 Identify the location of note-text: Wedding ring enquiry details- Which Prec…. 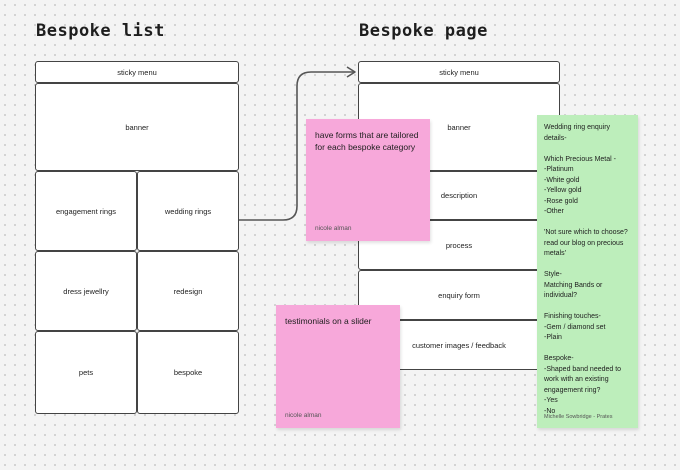
(586, 269).